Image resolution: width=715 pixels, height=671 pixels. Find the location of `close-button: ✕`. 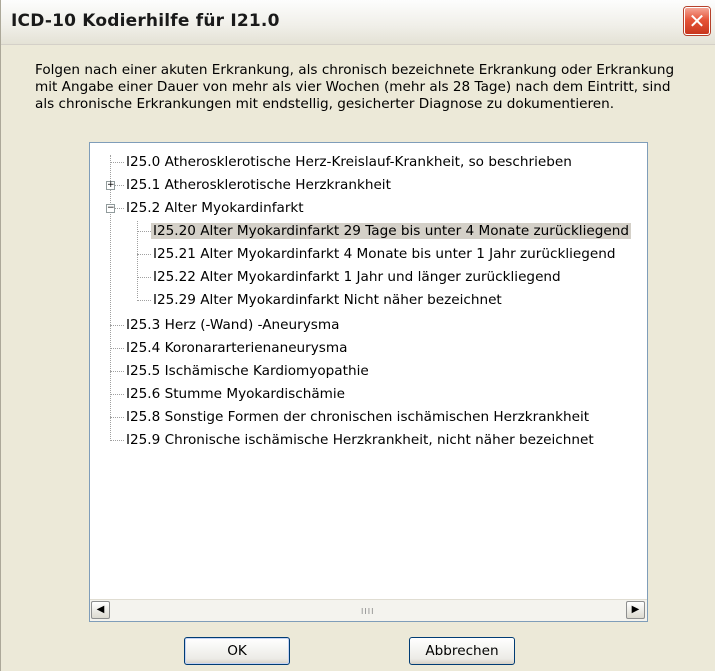

close-button: ✕ is located at coordinates (697, 21).